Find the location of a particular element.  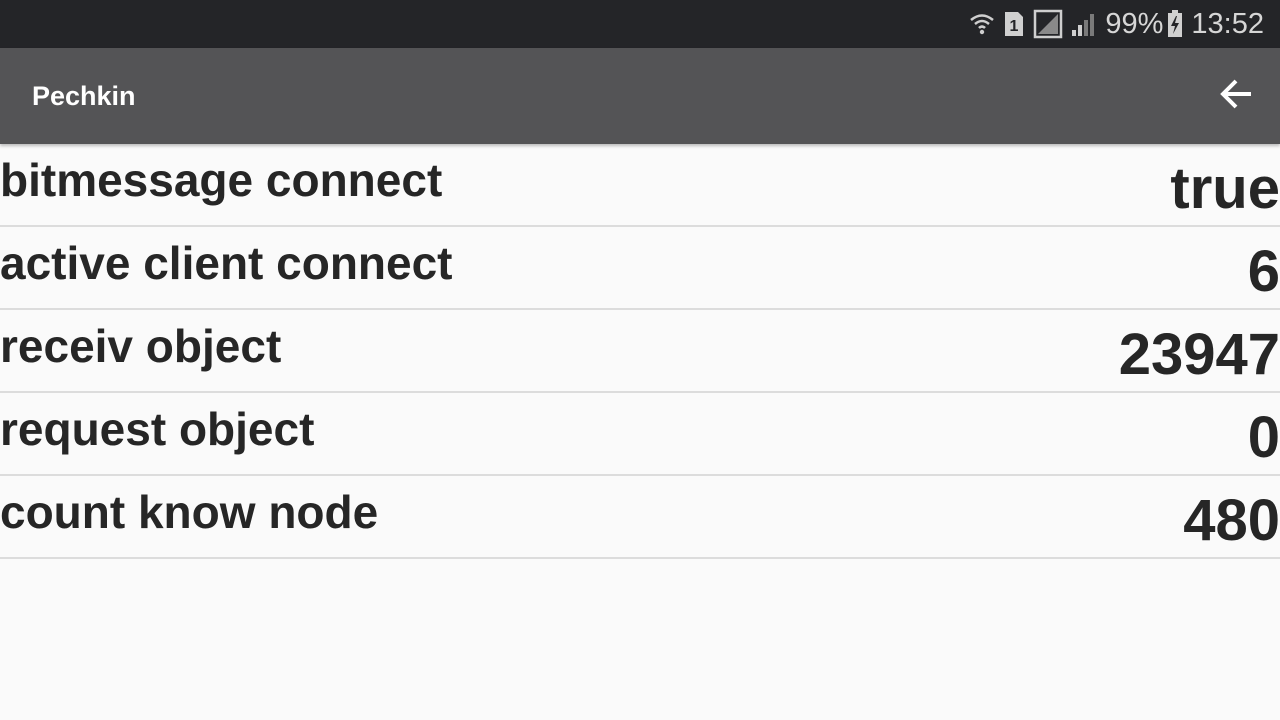

stat-label: count know node is located at coordinates (189, 512).